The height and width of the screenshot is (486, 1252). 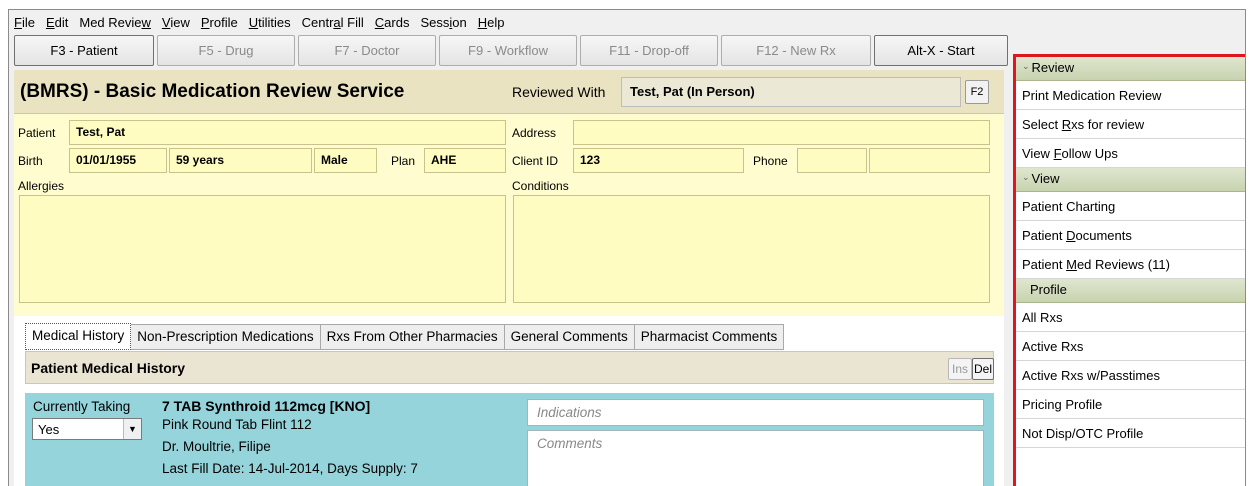 What do you see at coordinates (1130, 180) in the screenshot?
I see `view-section-header: ⌄ View` at bounding box center [1130, 180].